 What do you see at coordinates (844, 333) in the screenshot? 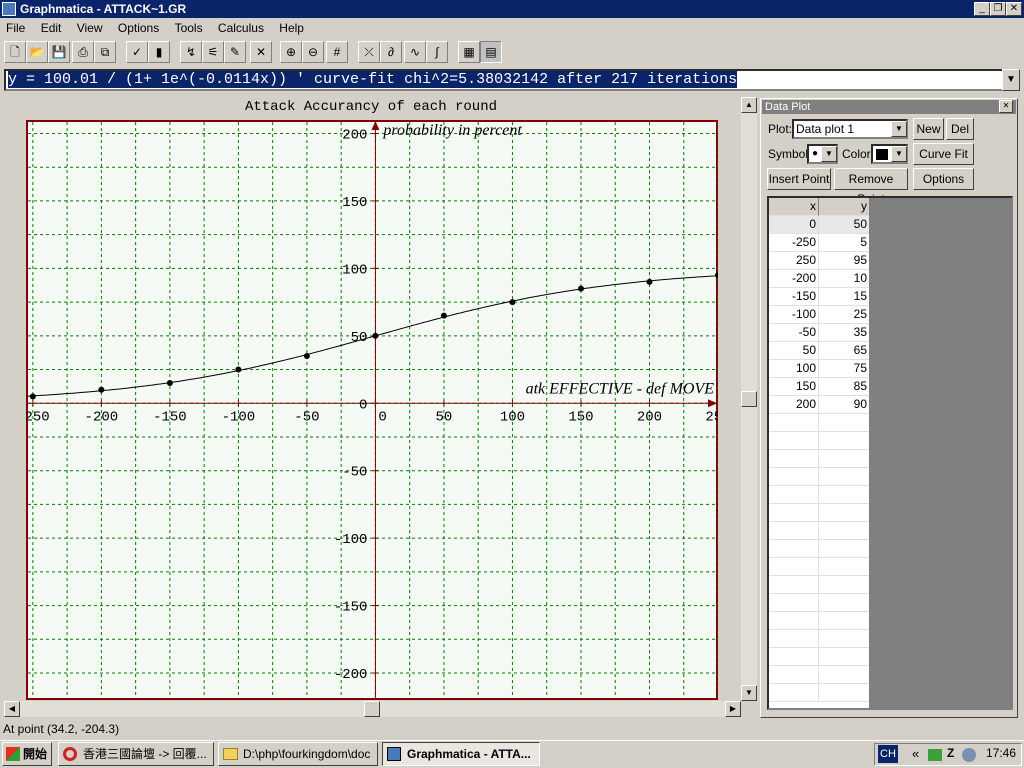
I see `grid-cell-y: 35` at bounding box center [844, 333].